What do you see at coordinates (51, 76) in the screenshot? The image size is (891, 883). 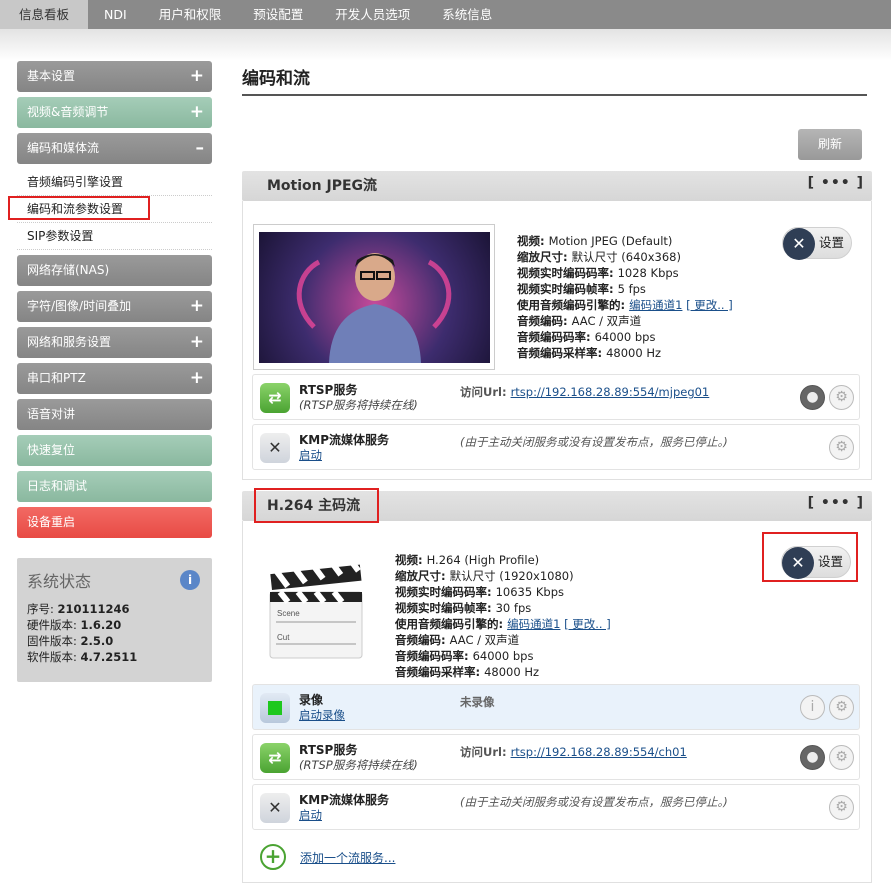 I see `sidebar-item-label: 基本设置` at bounding box center [51, 76].